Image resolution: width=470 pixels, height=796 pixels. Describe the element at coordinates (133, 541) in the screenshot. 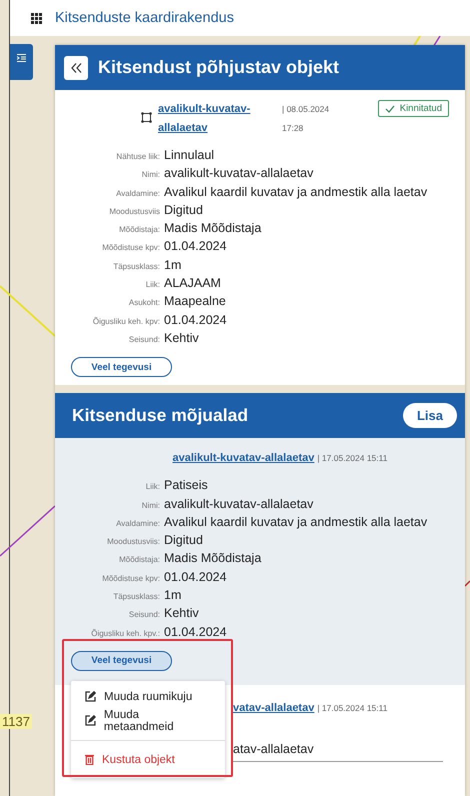

I see `field-label: Moodustusviis:` at that location.